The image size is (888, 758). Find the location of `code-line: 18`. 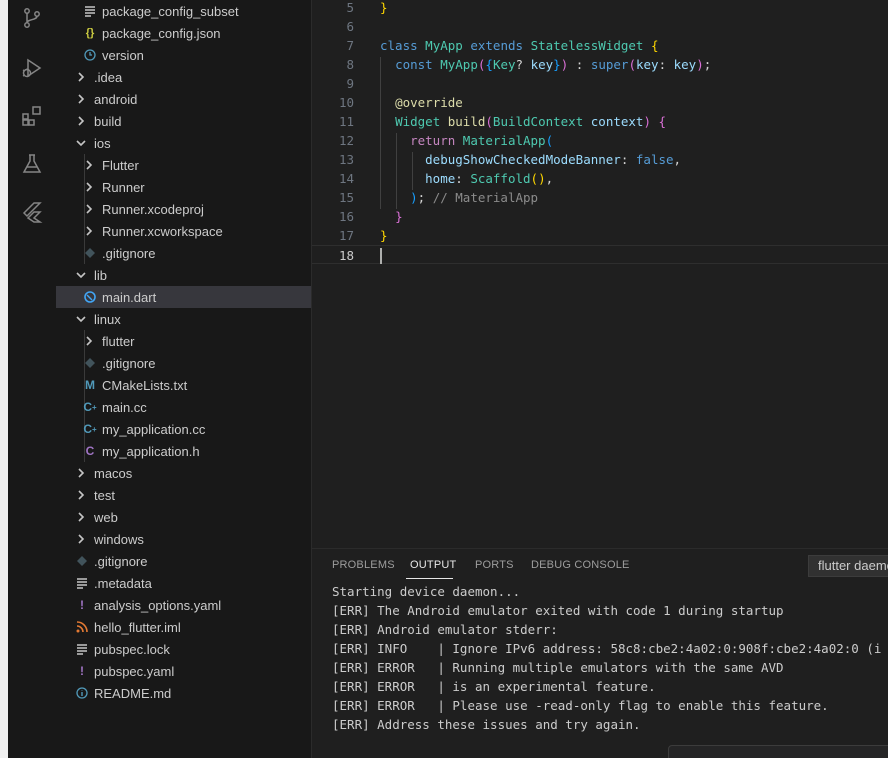

code-line: 18 is located at coordinates (600, 254).